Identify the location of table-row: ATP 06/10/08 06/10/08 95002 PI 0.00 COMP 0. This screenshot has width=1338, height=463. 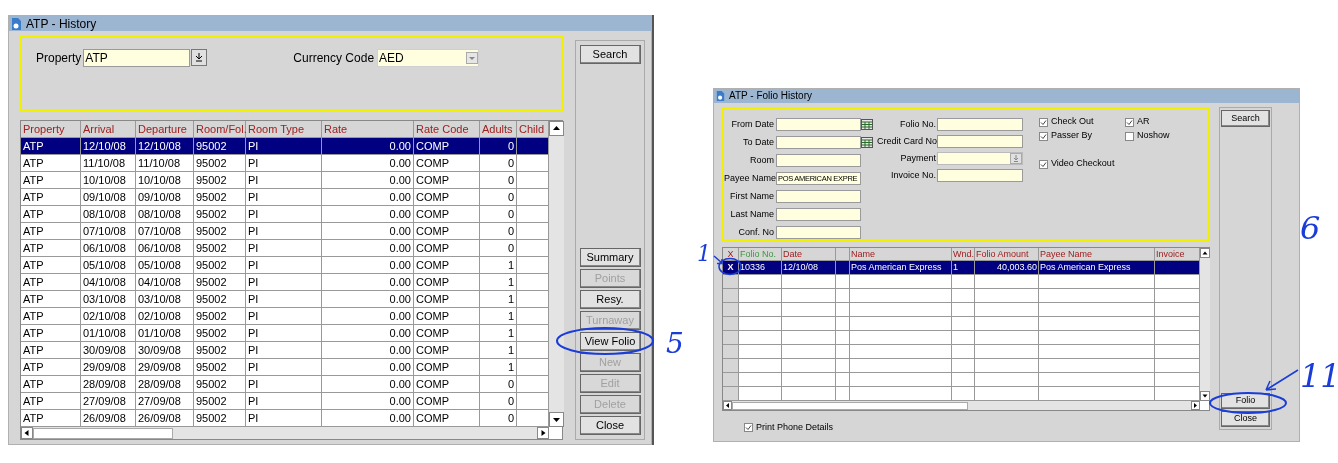
(285, 248).